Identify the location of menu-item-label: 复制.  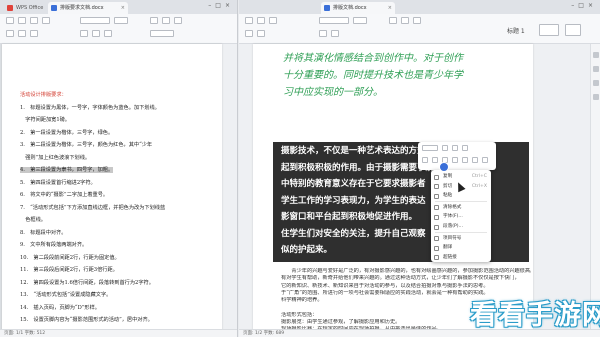
(448, 176).